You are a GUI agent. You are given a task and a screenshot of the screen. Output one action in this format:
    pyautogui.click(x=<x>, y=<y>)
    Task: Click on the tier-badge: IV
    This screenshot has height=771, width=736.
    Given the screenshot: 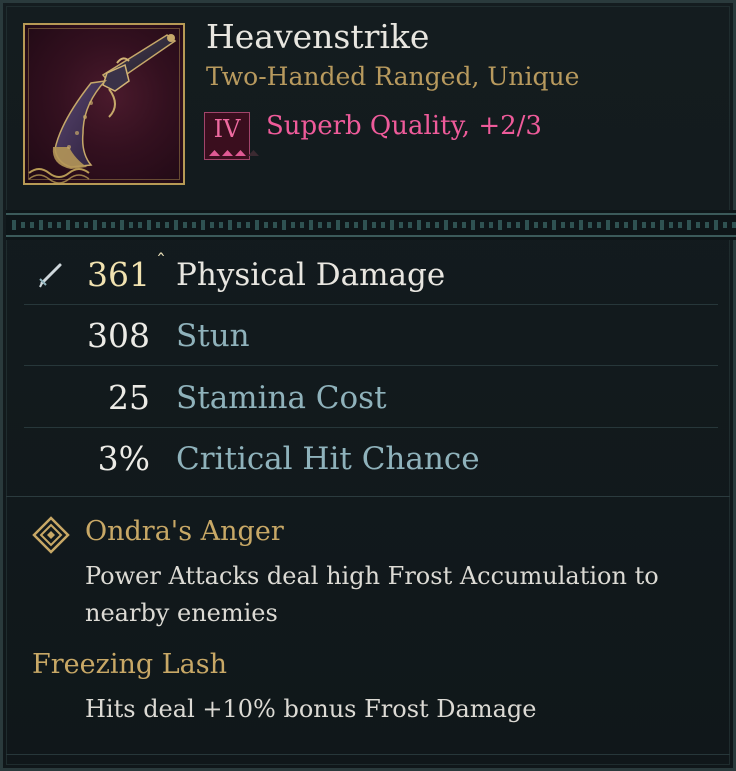 What is the action you would take?
    pyautogui.click(x=231, y=136)
    